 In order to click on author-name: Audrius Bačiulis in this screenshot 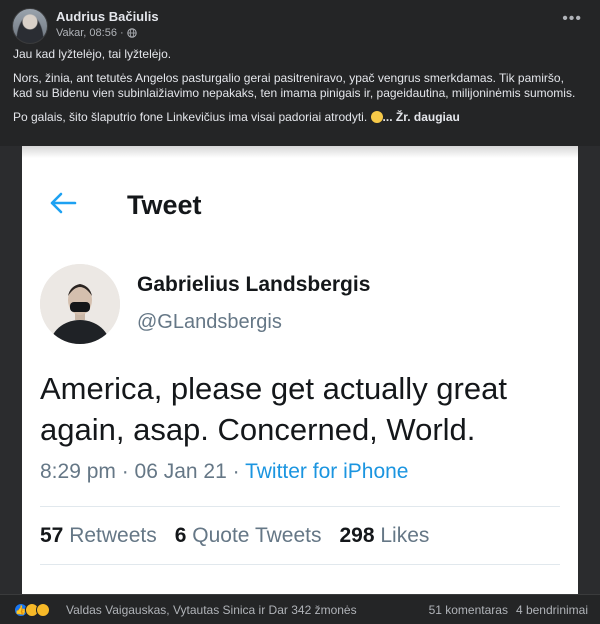, I will do `click(107, 16)`.